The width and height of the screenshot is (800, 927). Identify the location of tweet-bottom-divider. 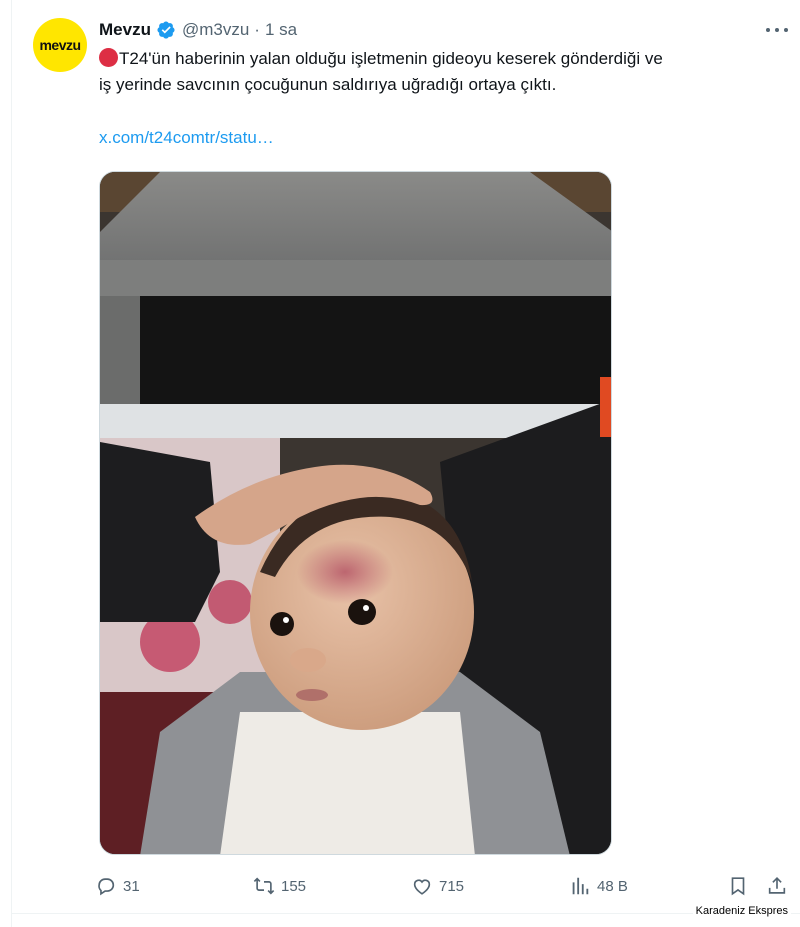
(405, 913).